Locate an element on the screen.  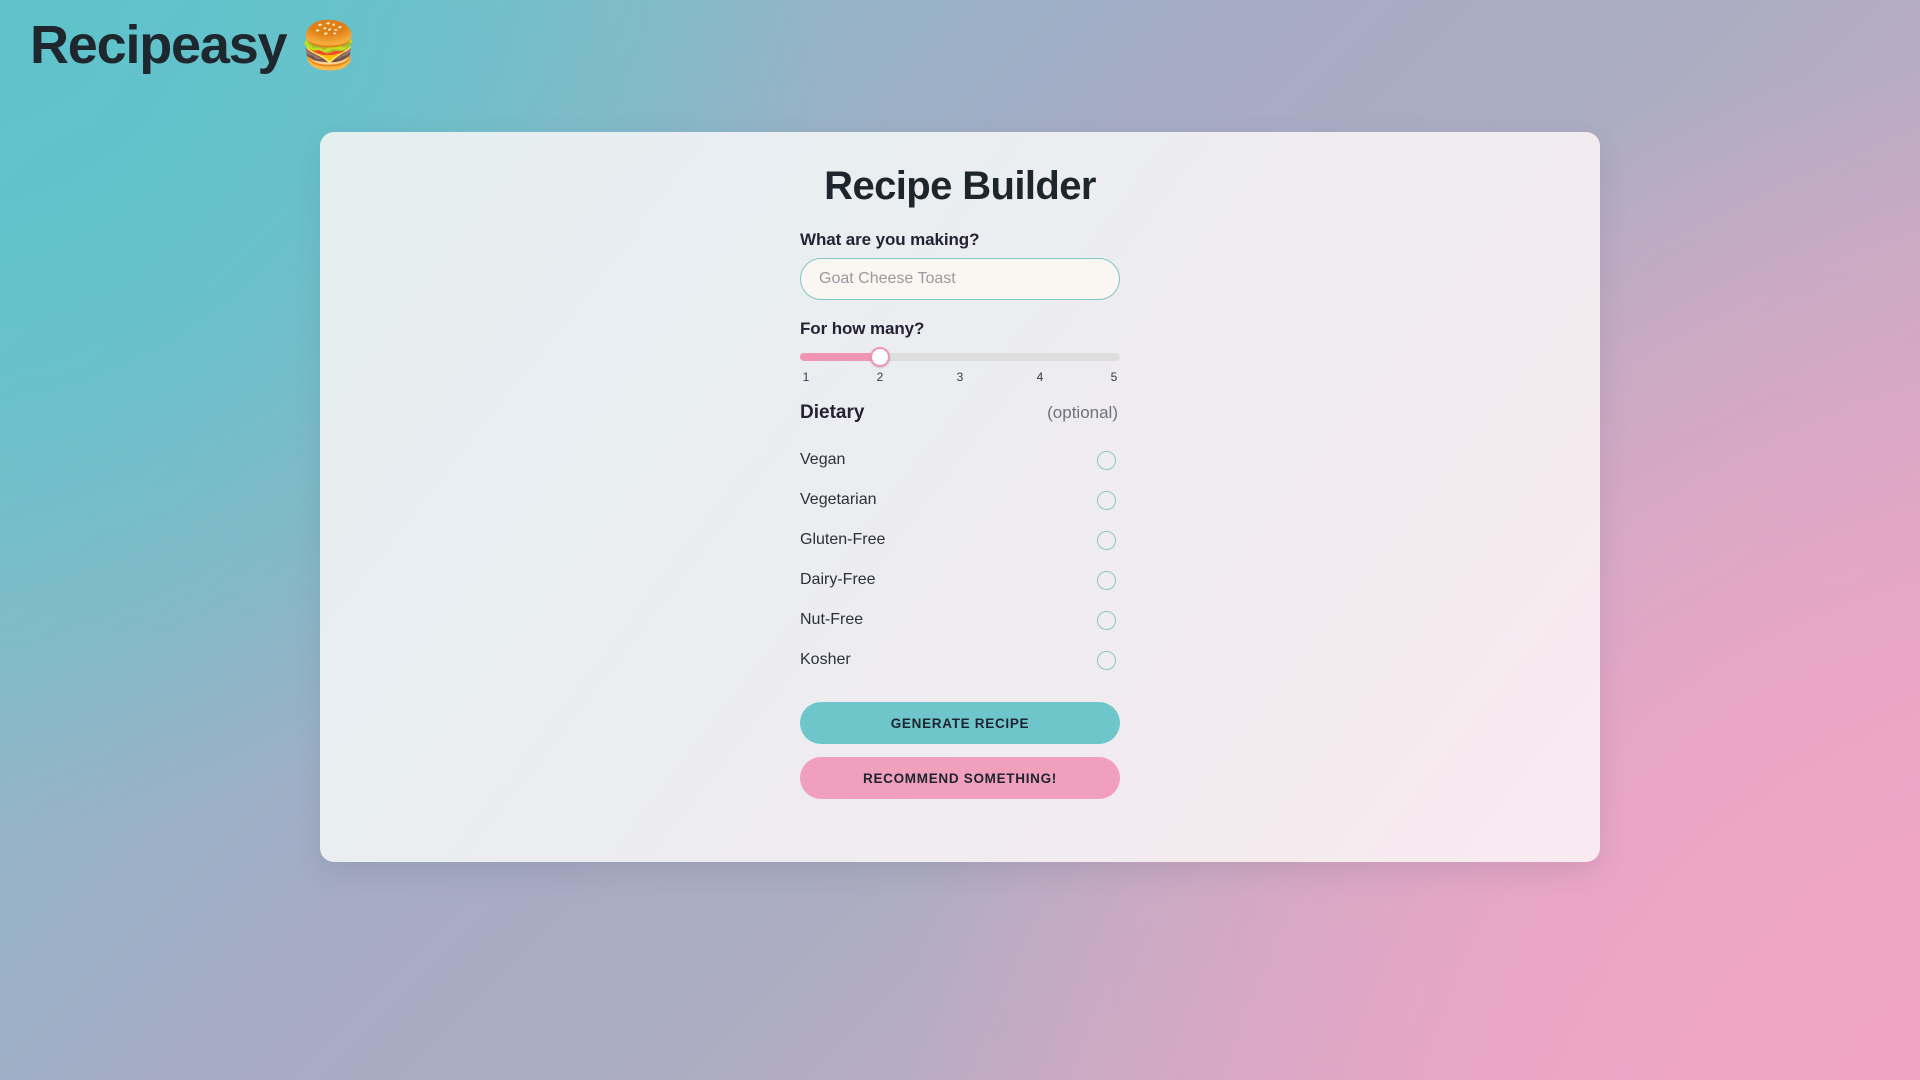
app-title: Recipeasy is located at coordinates (159, 45).